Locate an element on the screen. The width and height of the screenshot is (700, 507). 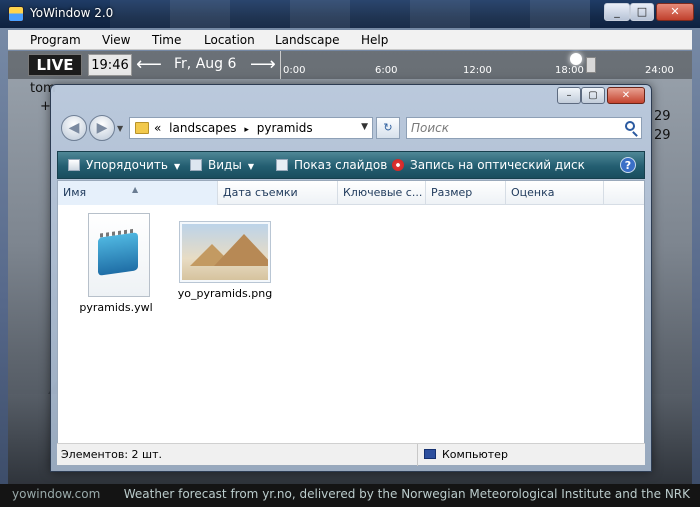
menu-view: View is located at coordinates (116, 40).